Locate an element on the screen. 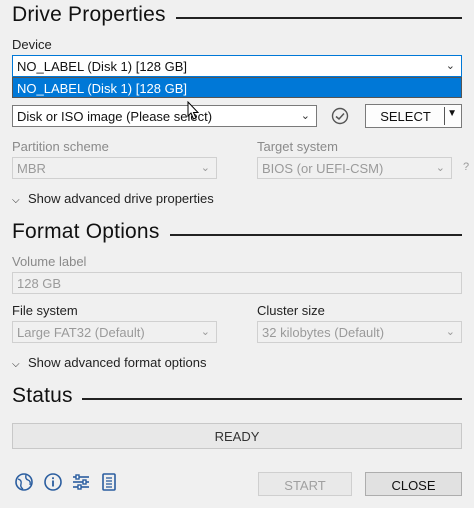  target-system-value: BIOS (or UEFI-CSM) is located at coordinates (323, 168).